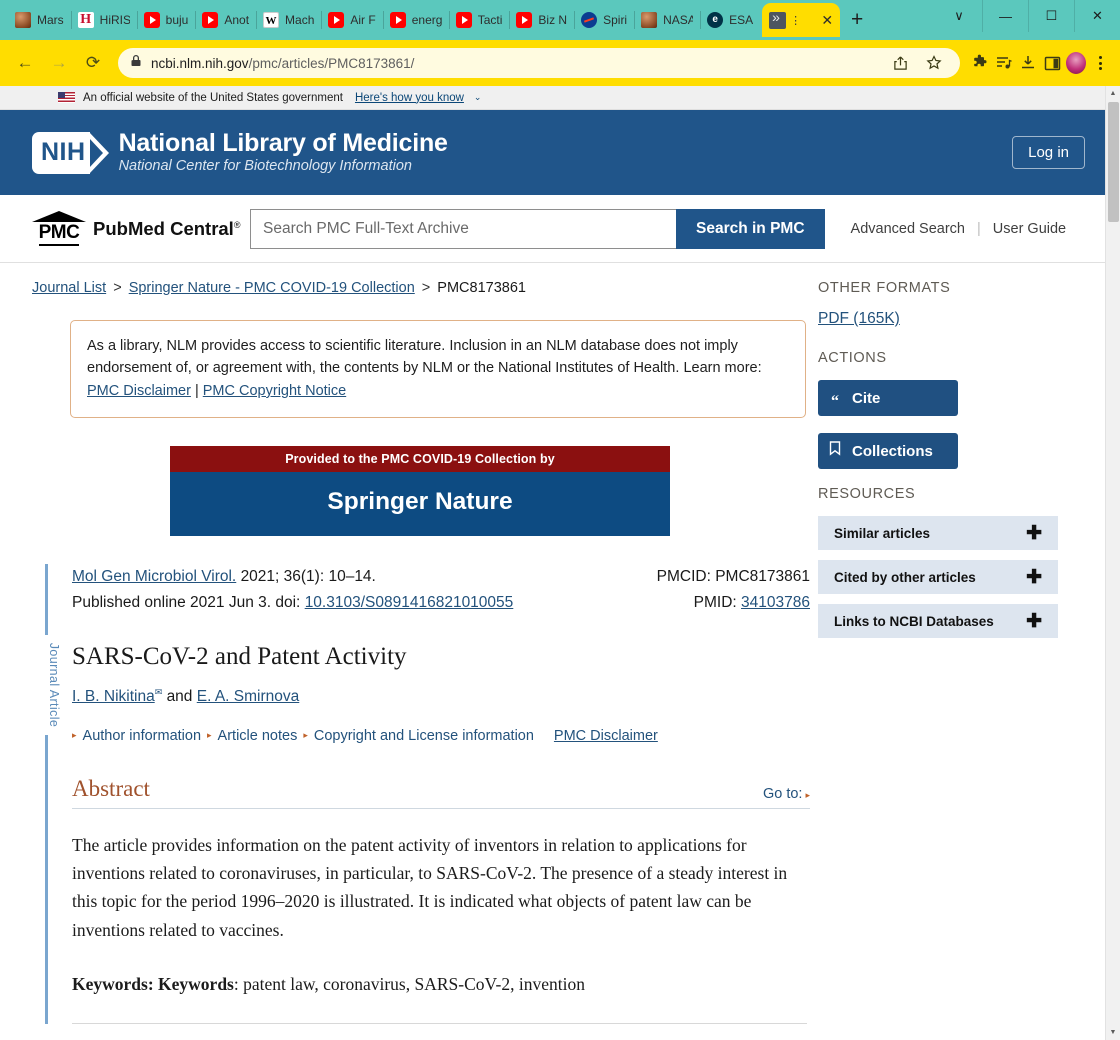 This screenshot has height=1040, width=1120. What do you see at coordinates (59, 234) in the screenshot?
I see `pmc-abbr: PMC` at bounding box center [59, 234].